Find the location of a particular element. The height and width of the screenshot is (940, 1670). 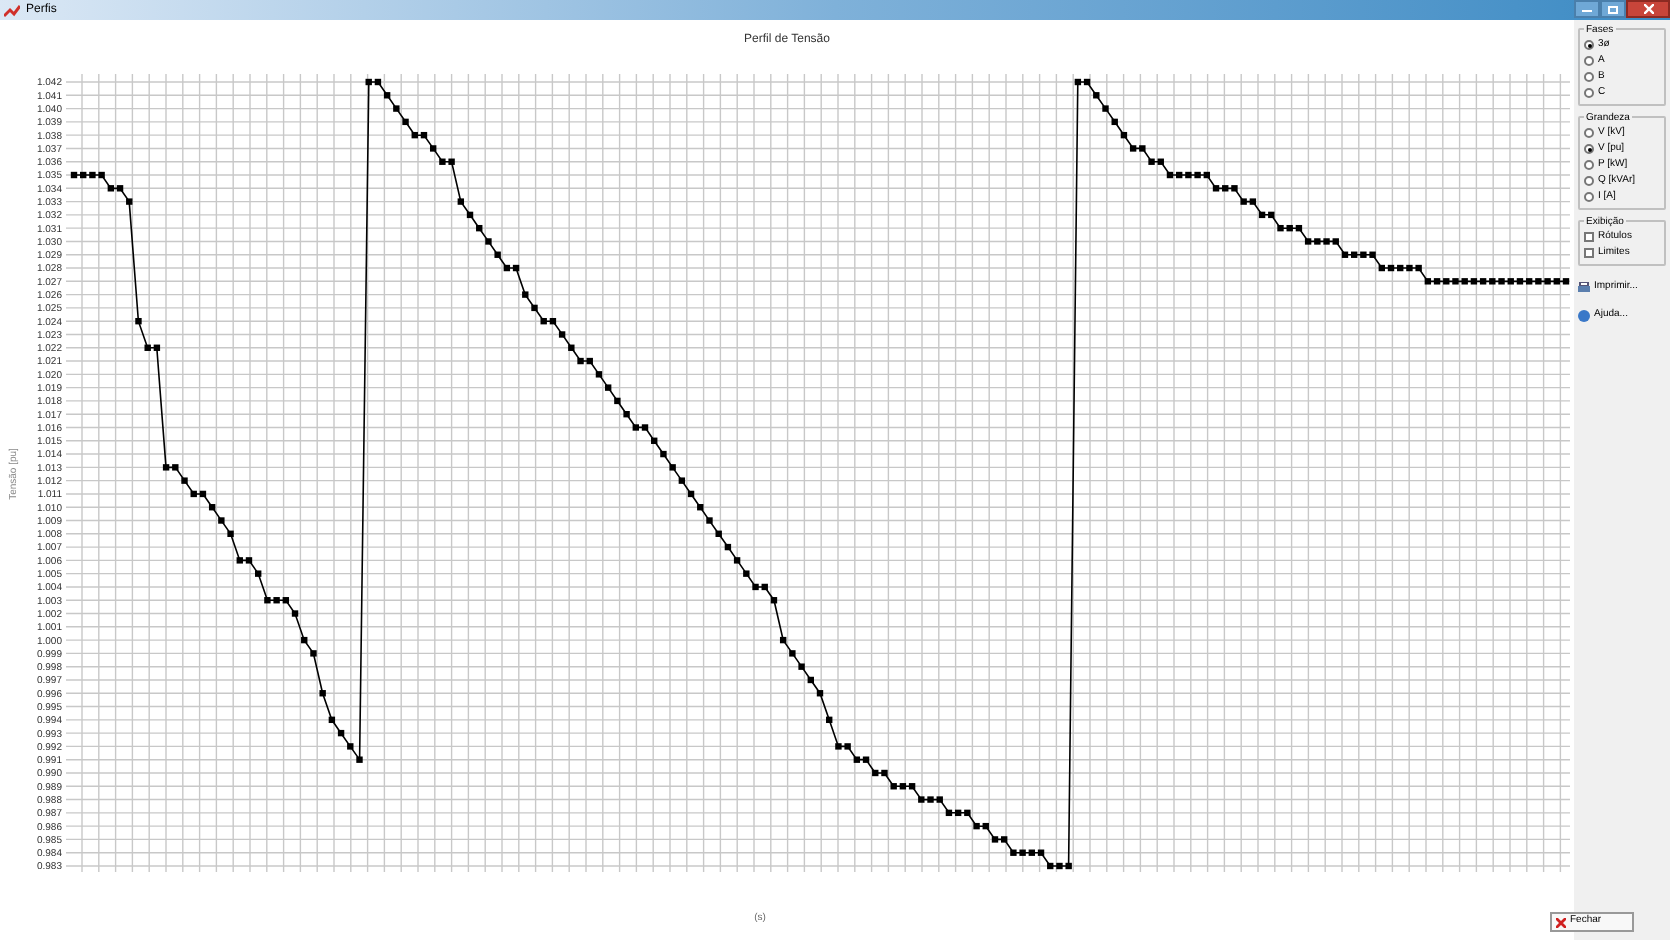

app-icon is located at coordinates (12, 10).